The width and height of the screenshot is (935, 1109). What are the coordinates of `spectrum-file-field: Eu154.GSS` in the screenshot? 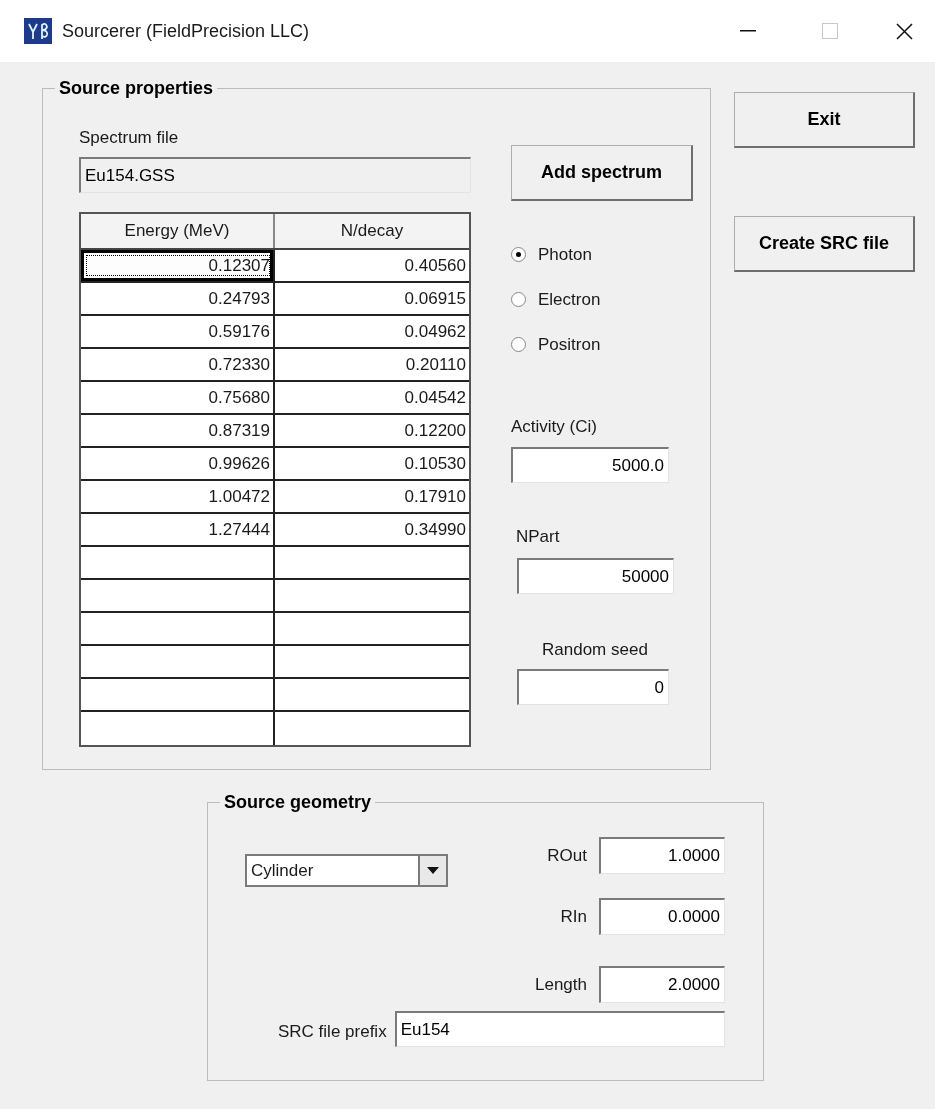 It's located at (275, 175).